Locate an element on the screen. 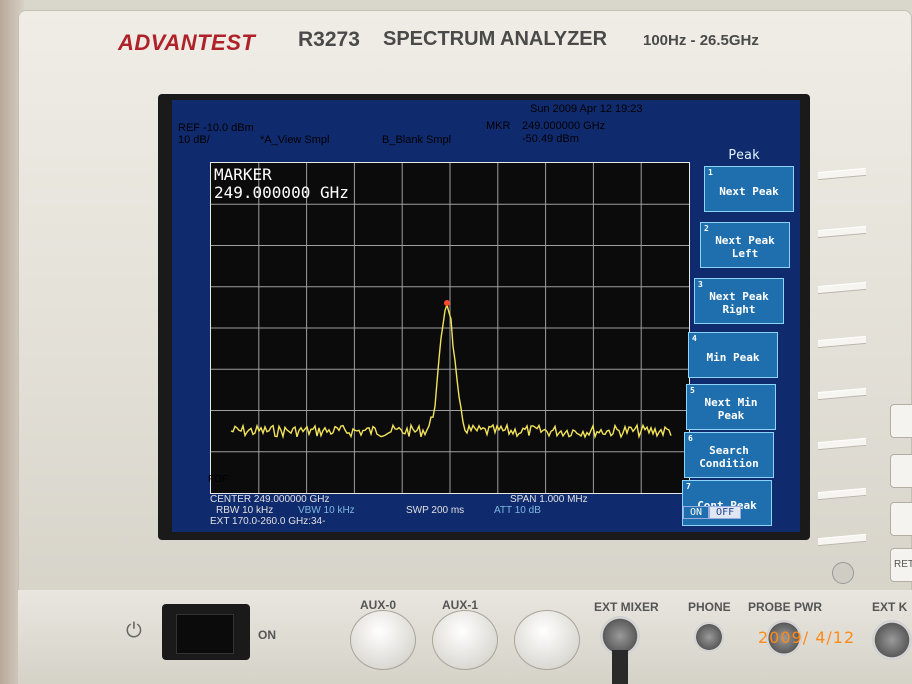  attenuation: ATT 10 dB is located at coordinates (517, 510).